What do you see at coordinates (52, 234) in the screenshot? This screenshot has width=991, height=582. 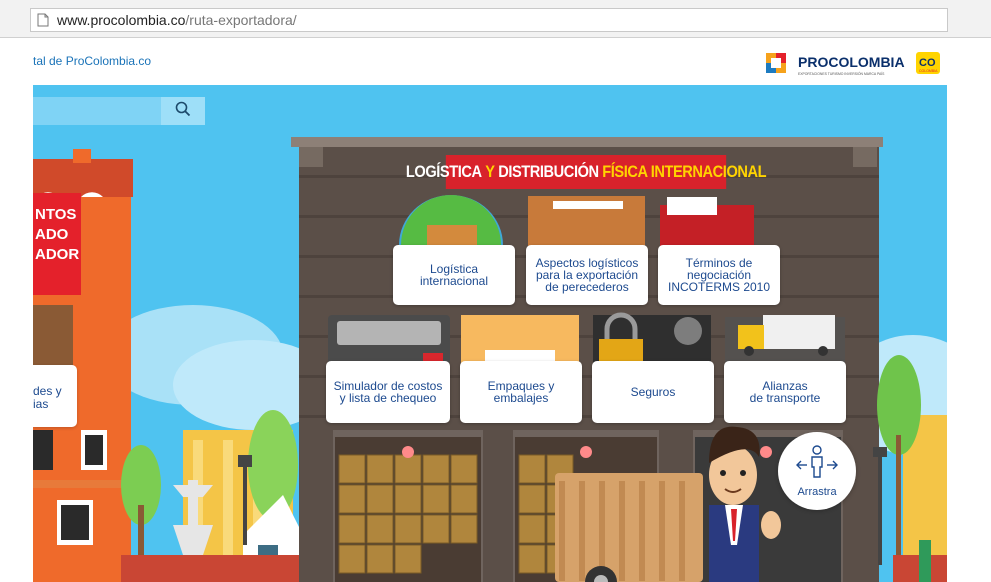 I see `left-partial-line-2: ADO` at bounding box center [52, 234].